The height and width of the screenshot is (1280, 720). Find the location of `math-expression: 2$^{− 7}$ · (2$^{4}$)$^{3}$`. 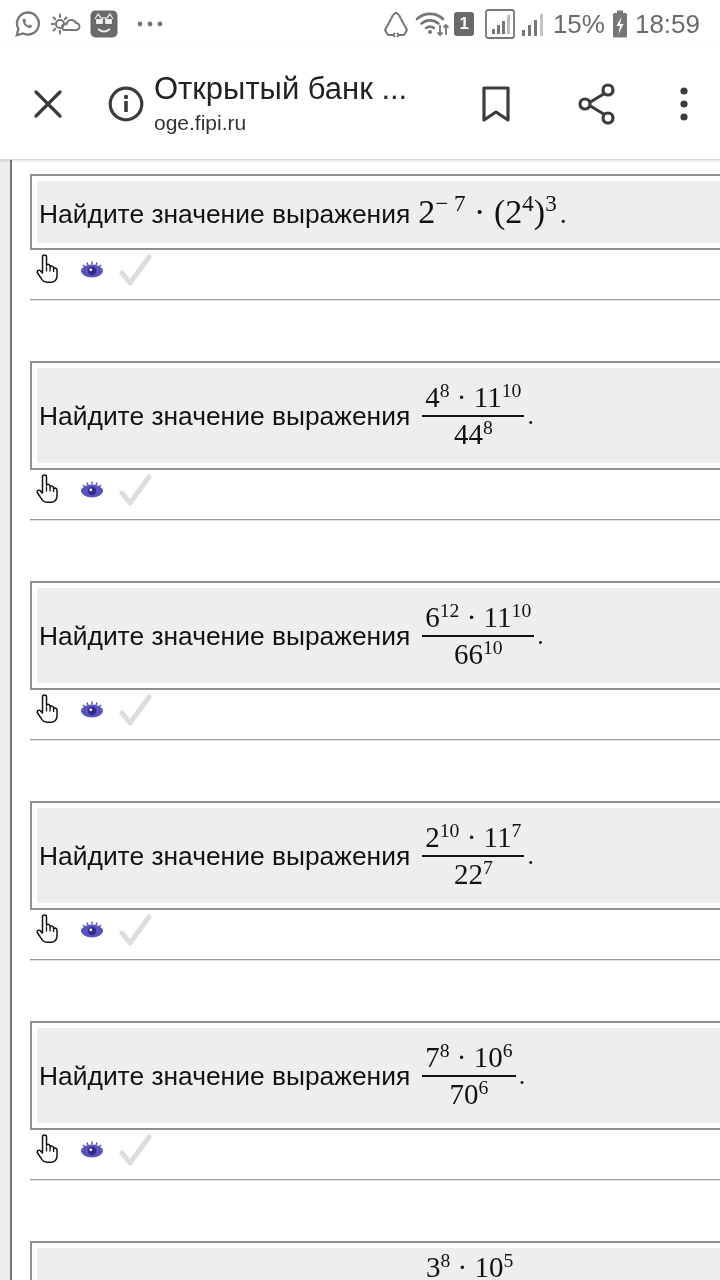

math-expression: 2$^{− 7}$ · (2$^{4}$)$^{3}$ is located at coordinates (487, 210).